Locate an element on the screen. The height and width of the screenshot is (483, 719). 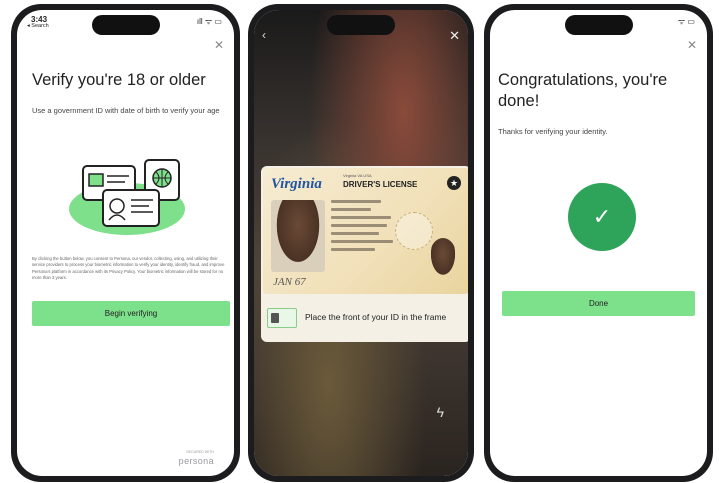
license-subheader: Virginia VA USA is located at coordinates (357, 175).